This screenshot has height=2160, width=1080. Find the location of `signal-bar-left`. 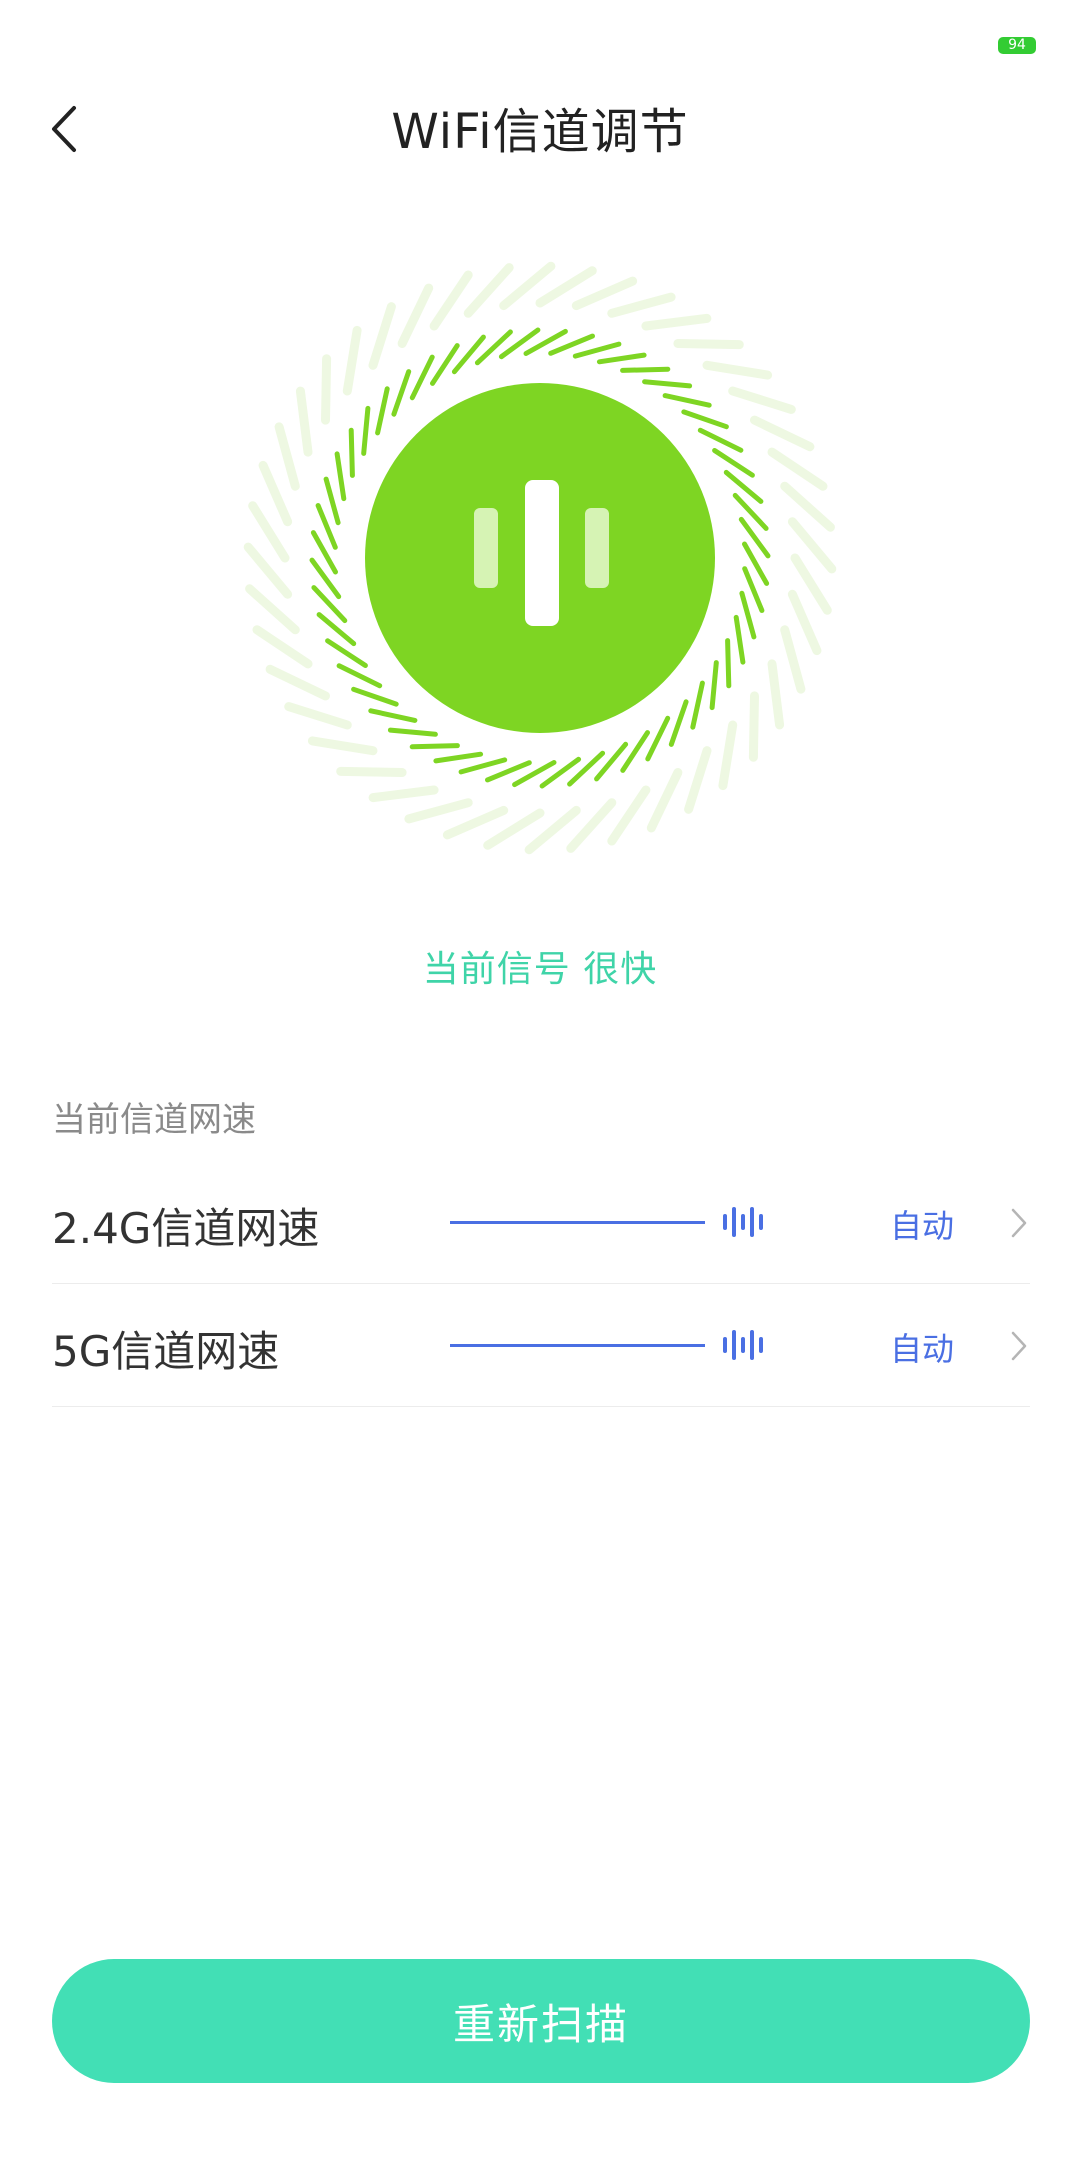

signal-bar-left is located at coordinates (486, 548).